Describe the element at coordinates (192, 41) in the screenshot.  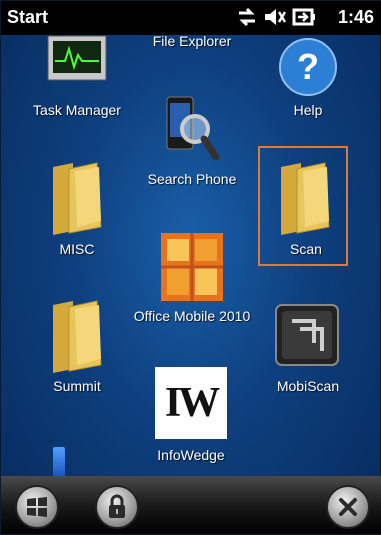
I see `file-explorer-label: File Explorer` at that location.